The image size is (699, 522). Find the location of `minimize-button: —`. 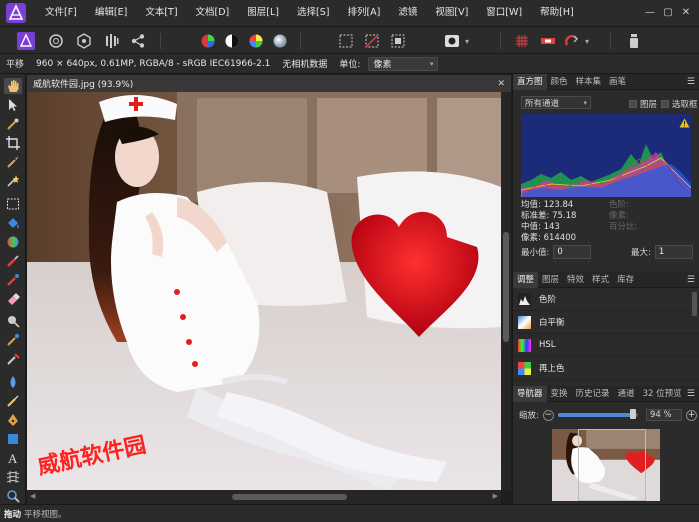

minimize-button: — is located at coordinates (650, 13).